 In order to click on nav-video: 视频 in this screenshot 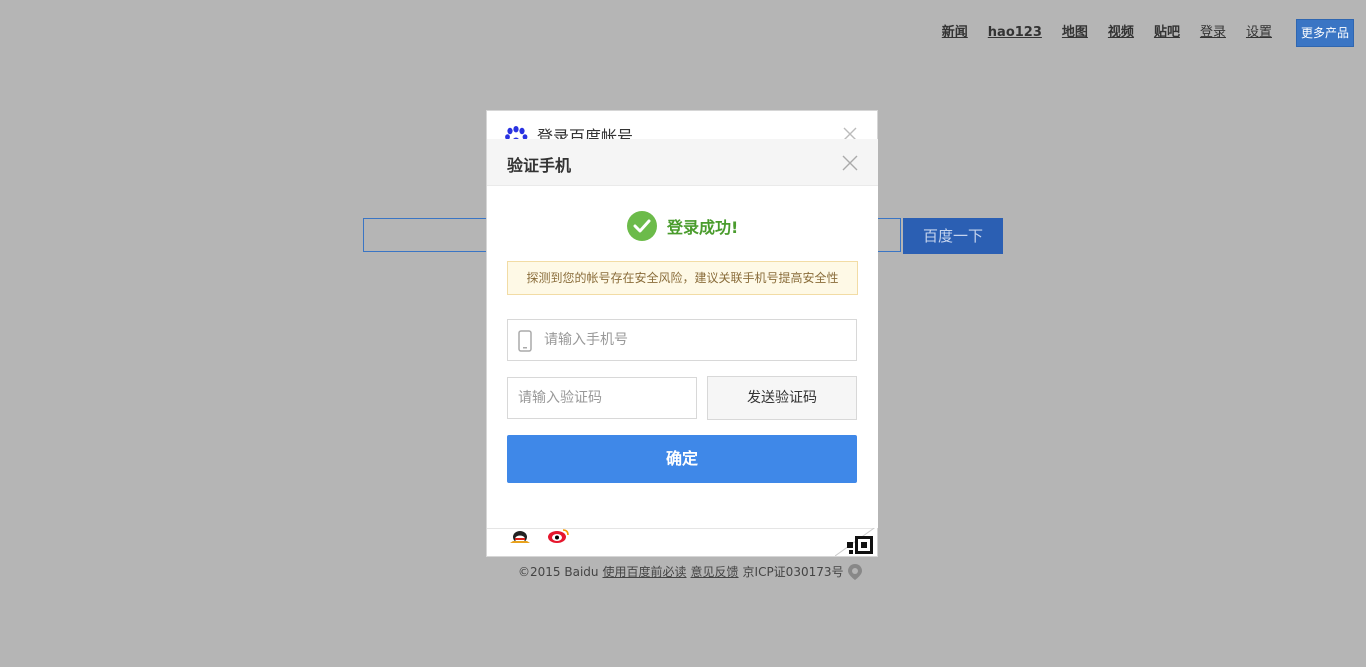, I will do `click(1121, 33)`.